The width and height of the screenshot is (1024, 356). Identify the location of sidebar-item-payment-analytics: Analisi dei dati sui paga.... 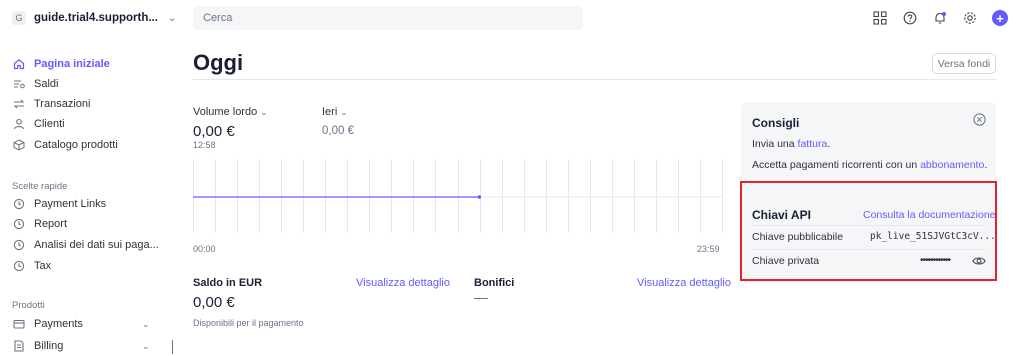
(85, 245).